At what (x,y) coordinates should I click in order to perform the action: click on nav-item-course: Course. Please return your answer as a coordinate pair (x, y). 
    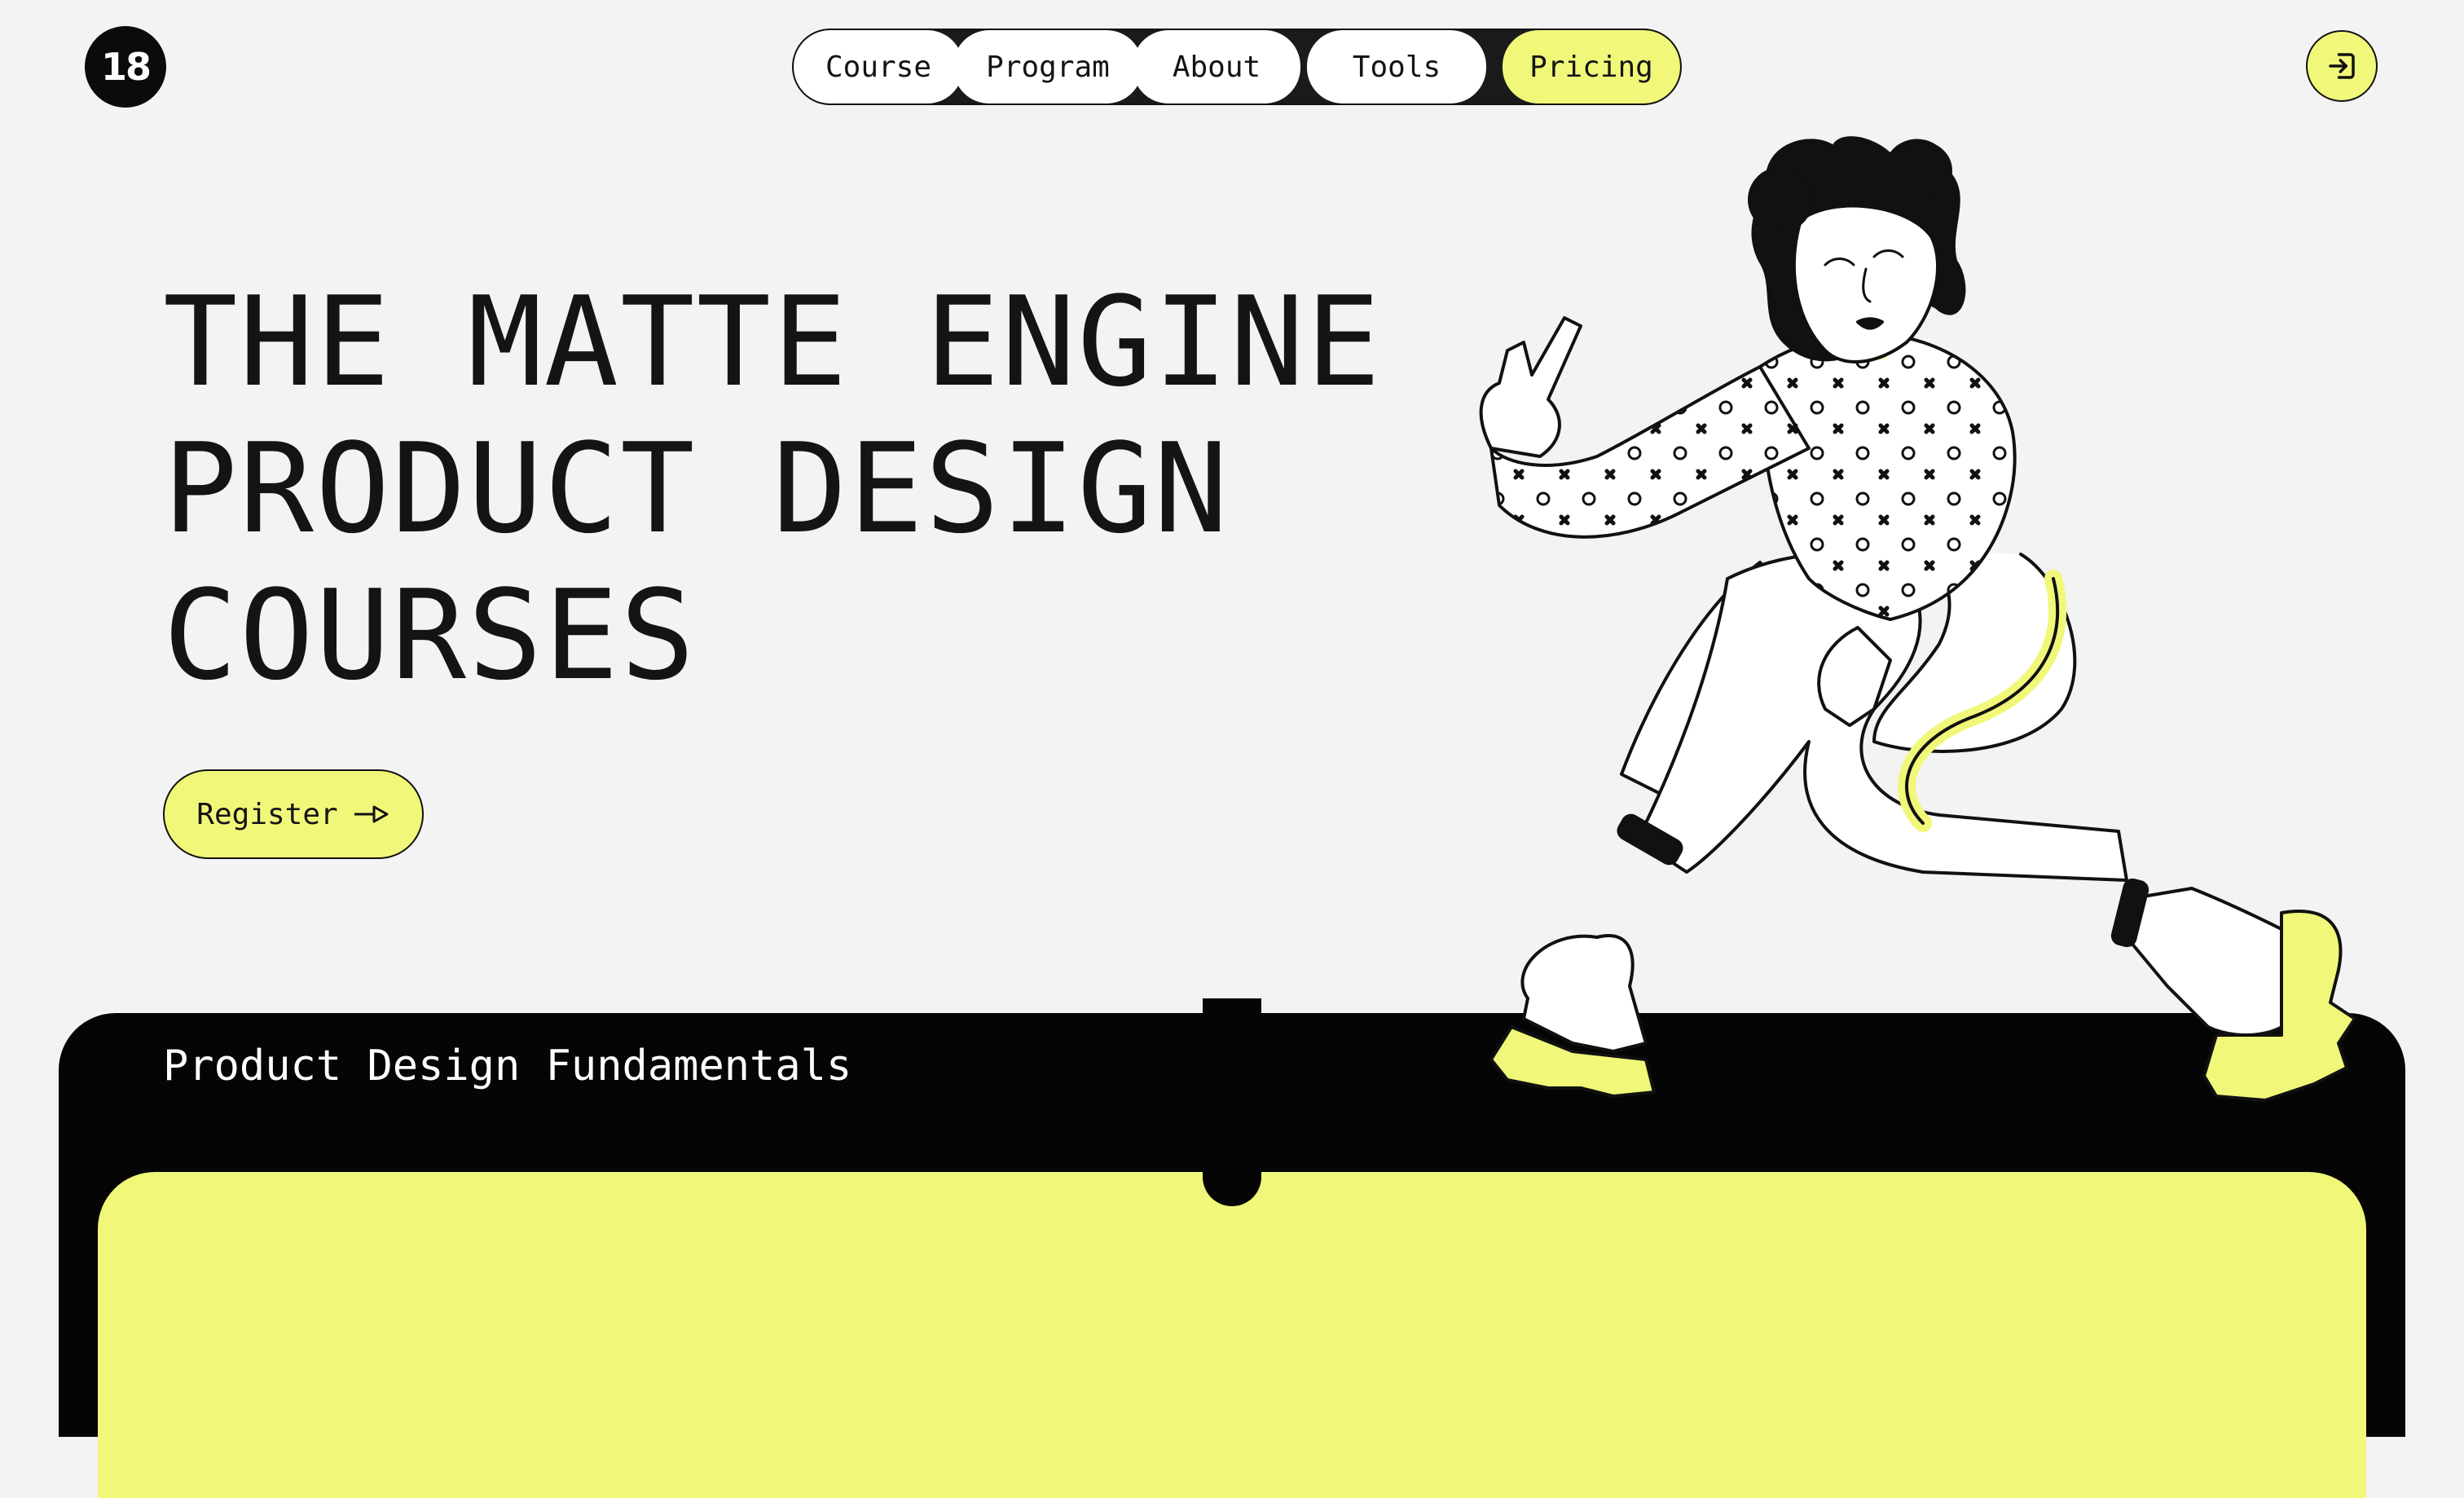
    Looking at the image, I should click on (878, 67).